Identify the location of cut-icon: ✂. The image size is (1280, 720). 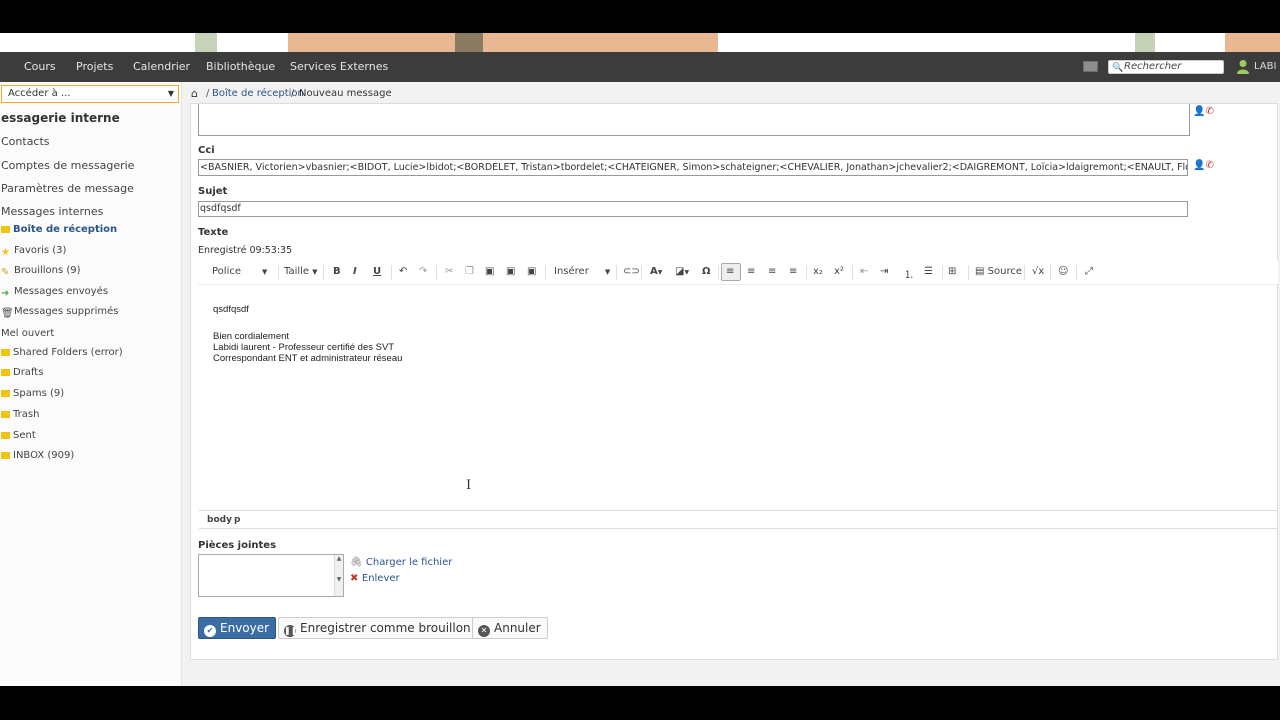
(449, 271).